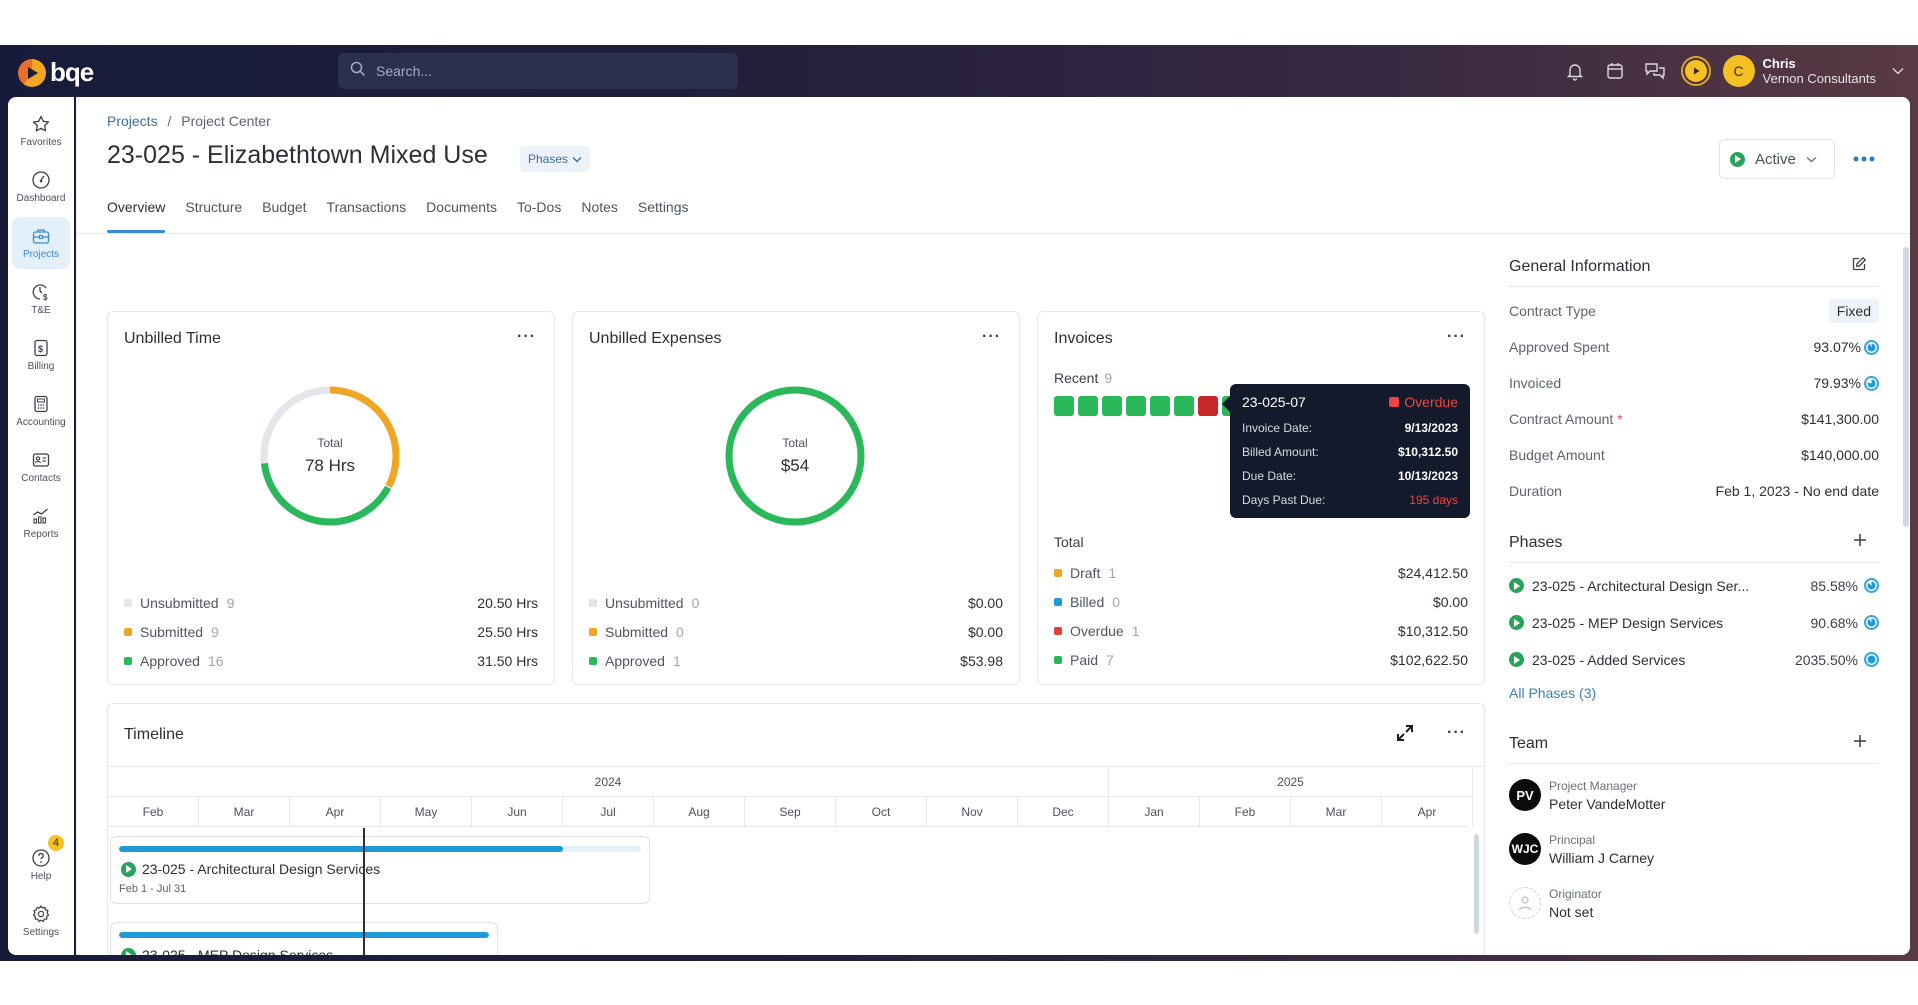 The image size is (1918, 1005). Describe the element at coordinates (41, 523) in the screenshot. I see `sidebar-item-reports: Reports` at that location.